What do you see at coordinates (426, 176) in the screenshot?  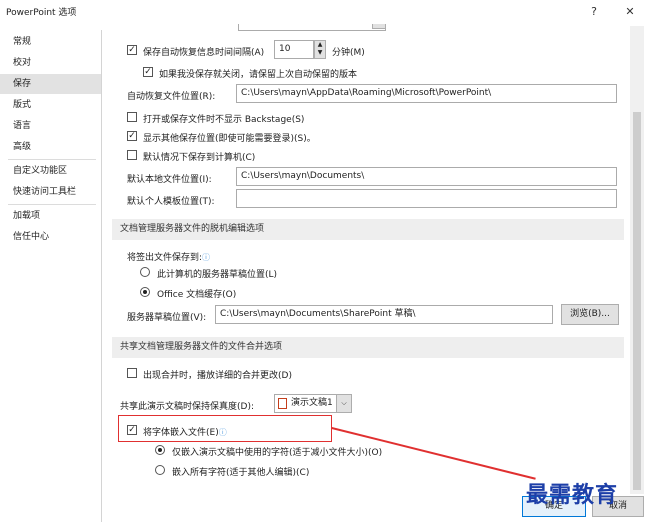 I see `local-location-input: C:\Users\mayn\Documents\` at bounding box center [426, 176].